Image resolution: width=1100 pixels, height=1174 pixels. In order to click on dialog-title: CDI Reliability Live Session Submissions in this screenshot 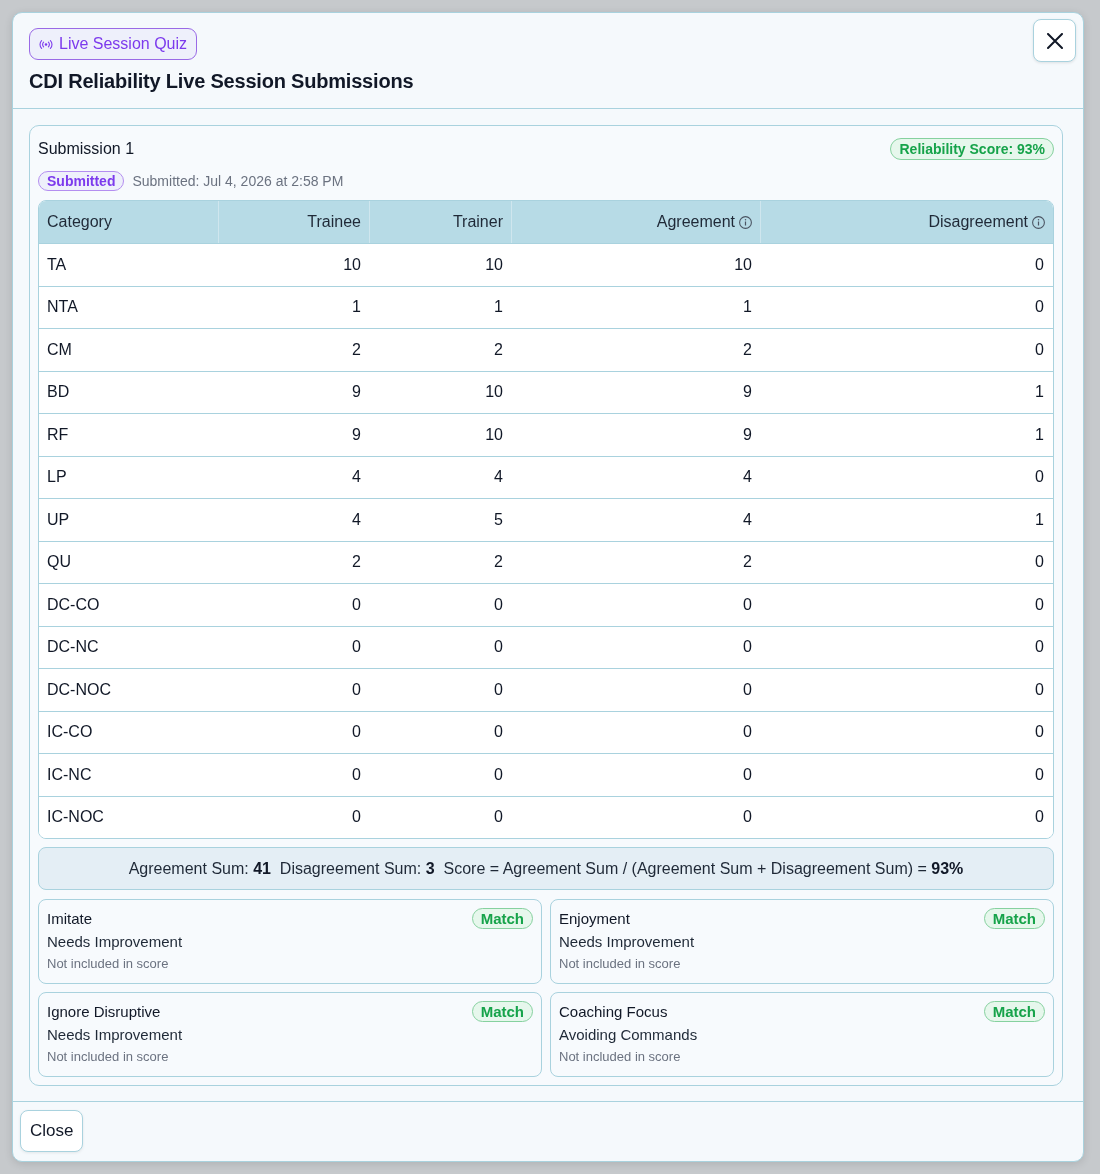, I will do `click(221, 81)`.